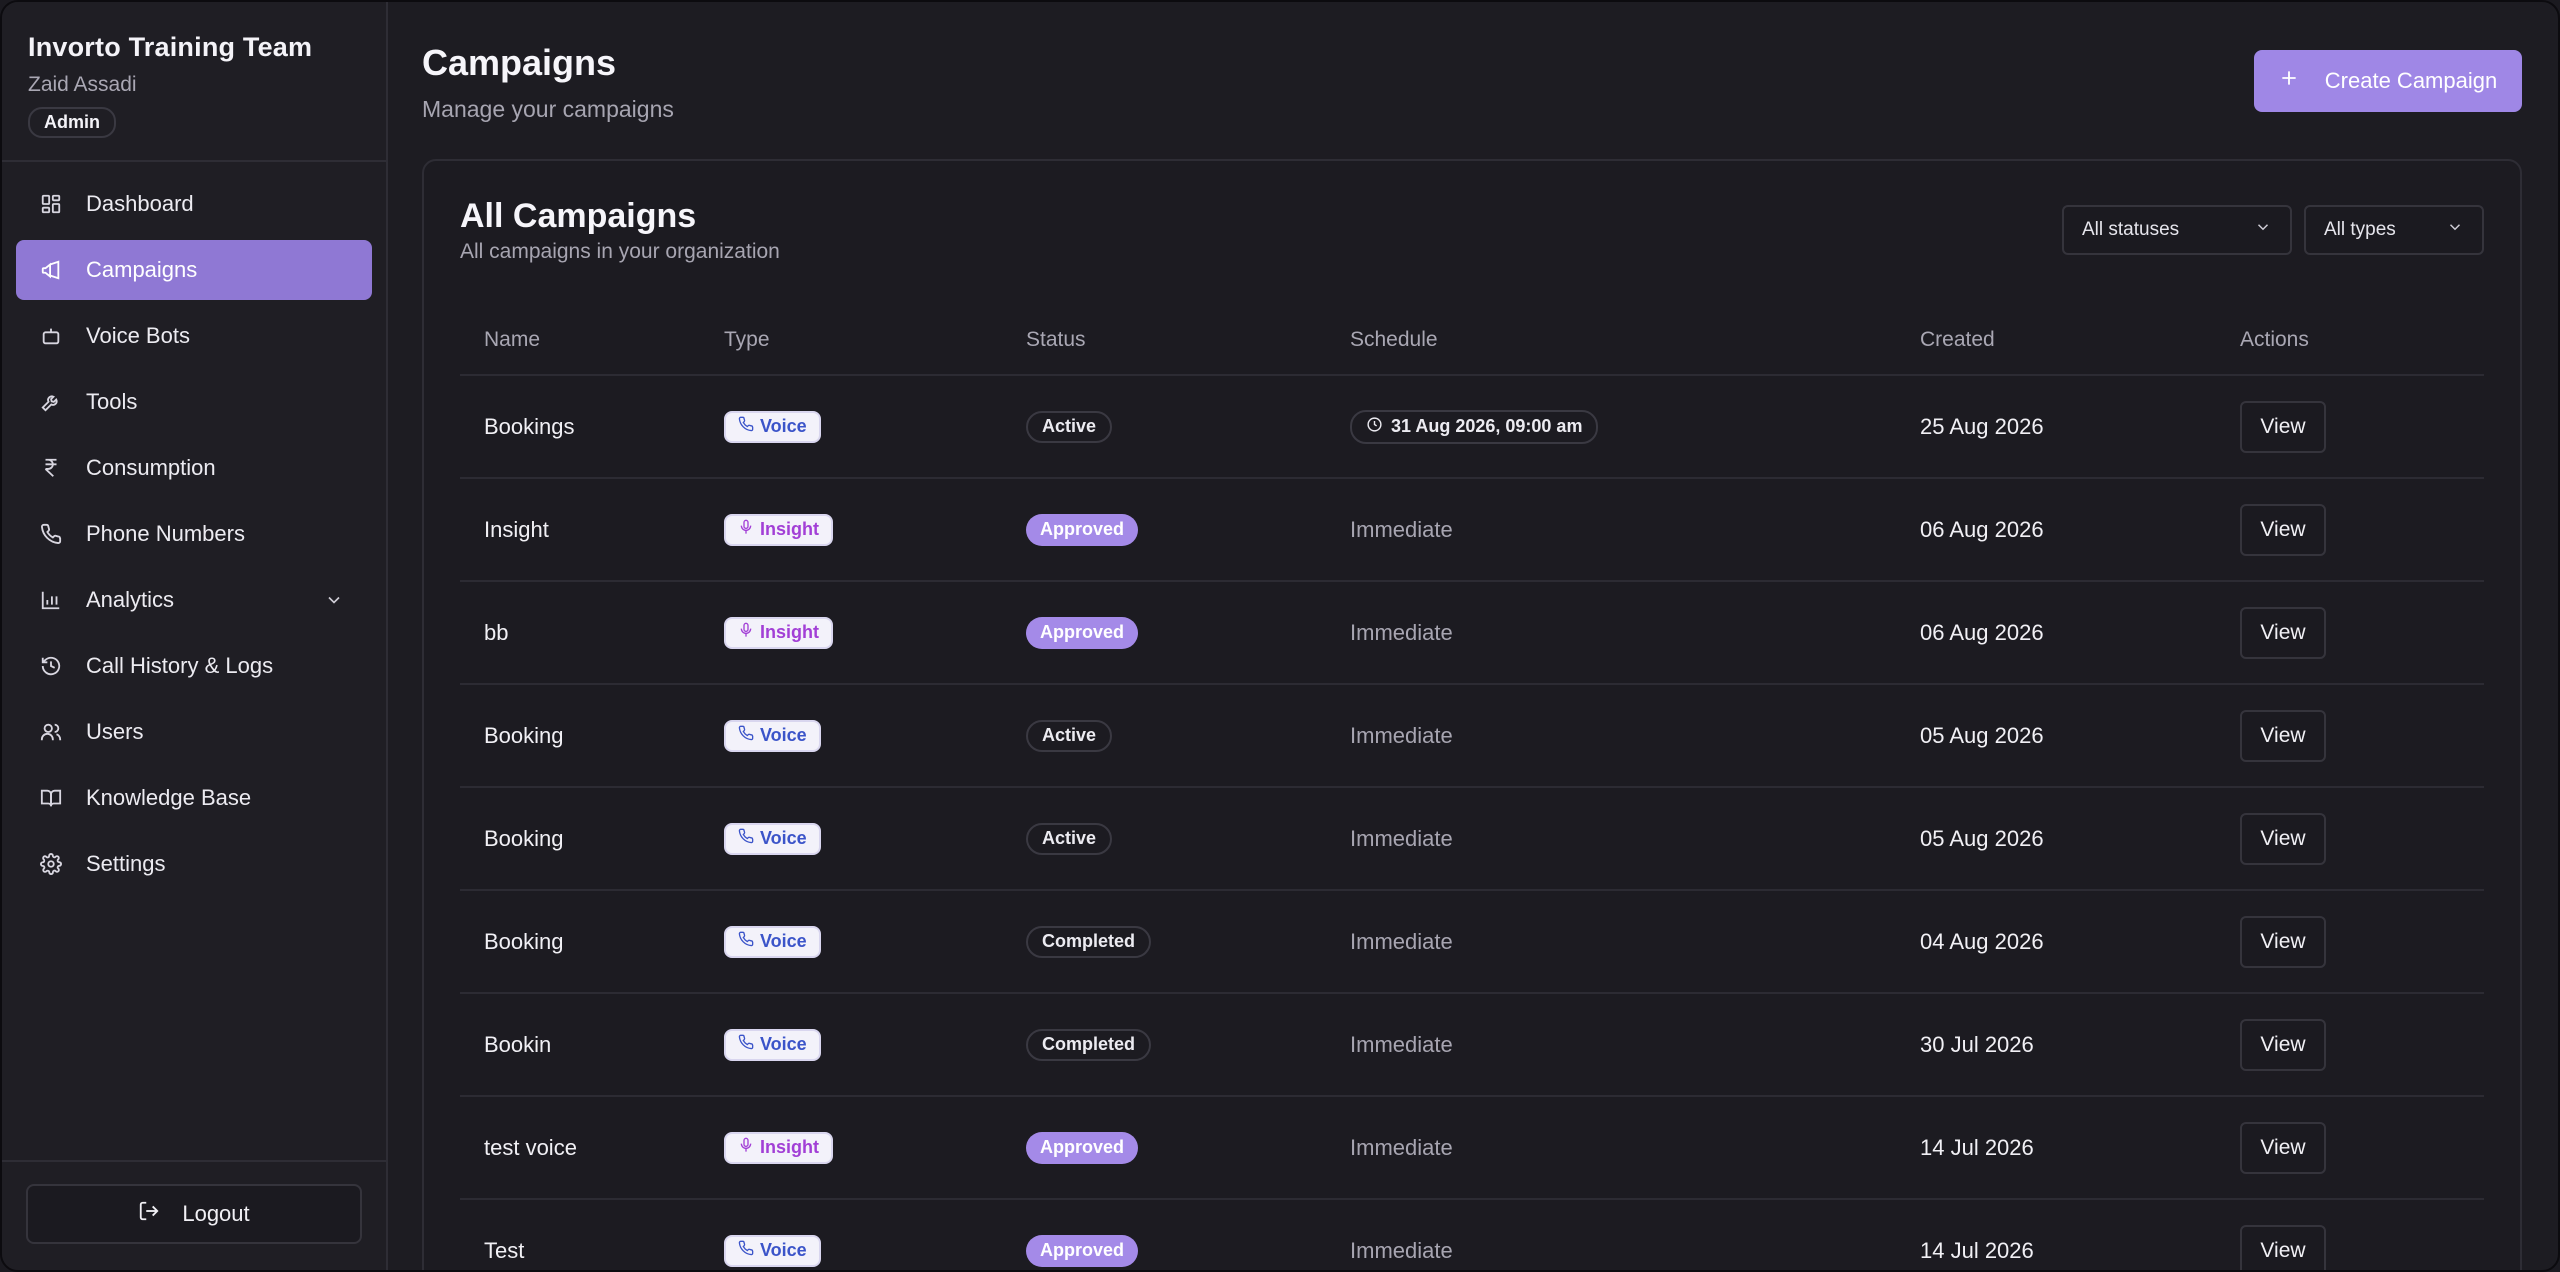  Describe the element at coordinates (1982, 838) in the screenshot. I see `created-date: 05 Aug 2026` at that location.